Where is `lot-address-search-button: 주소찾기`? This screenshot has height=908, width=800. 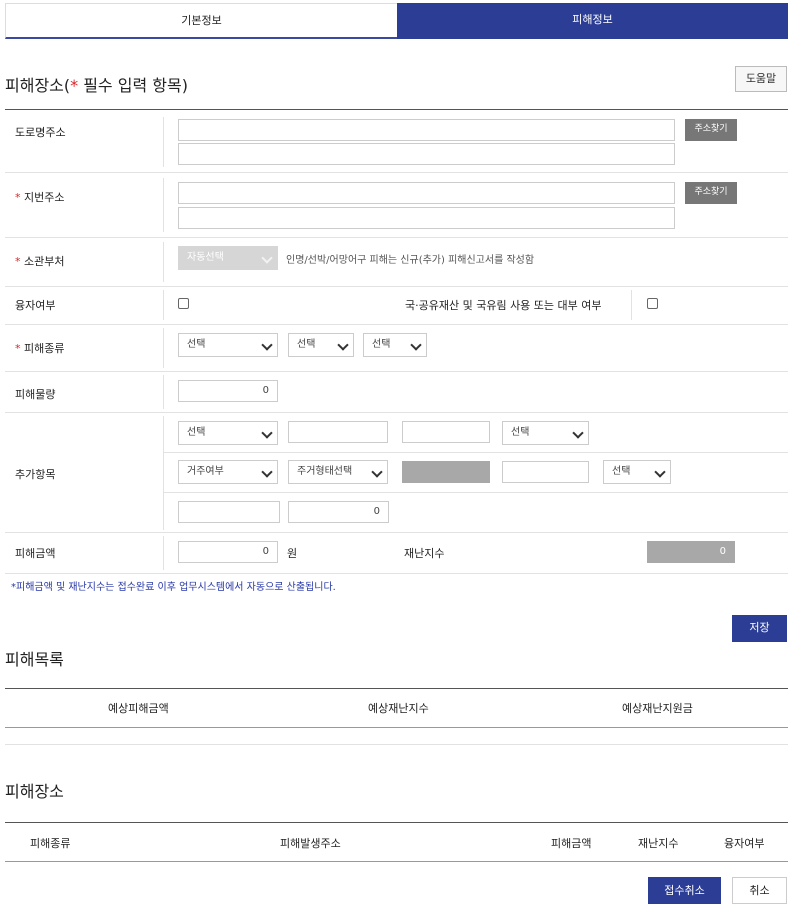
lot-address-search-button: 주소찾기 is located at coordinates (711, 193).